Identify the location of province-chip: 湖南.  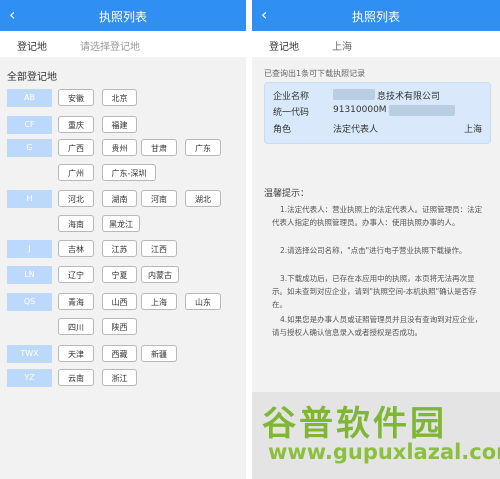
(119, 198).